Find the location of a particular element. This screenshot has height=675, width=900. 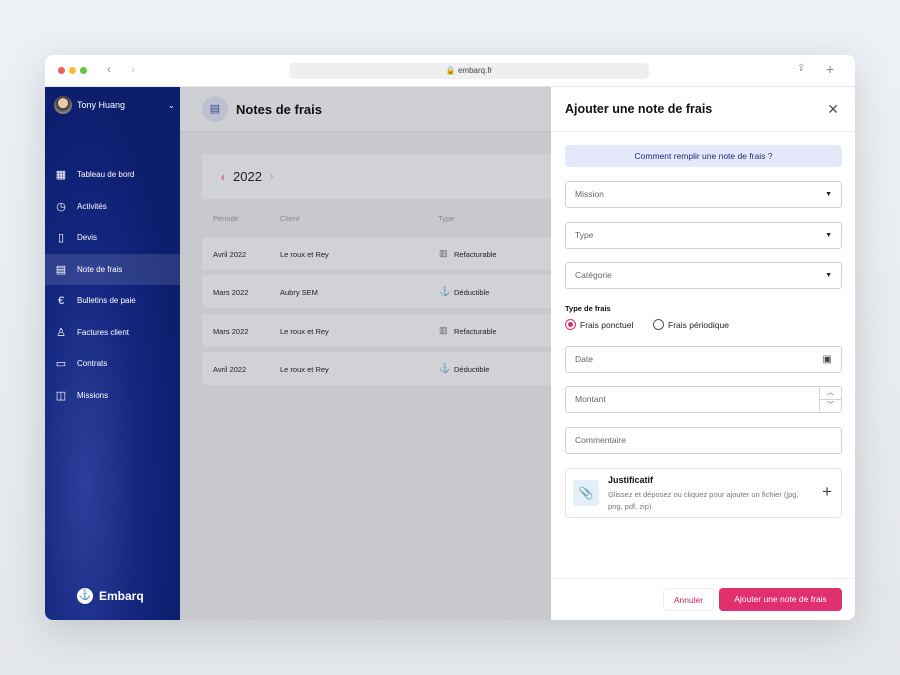

user-menu: Tony Huang ⌄ is located at coordinates (114, 105).